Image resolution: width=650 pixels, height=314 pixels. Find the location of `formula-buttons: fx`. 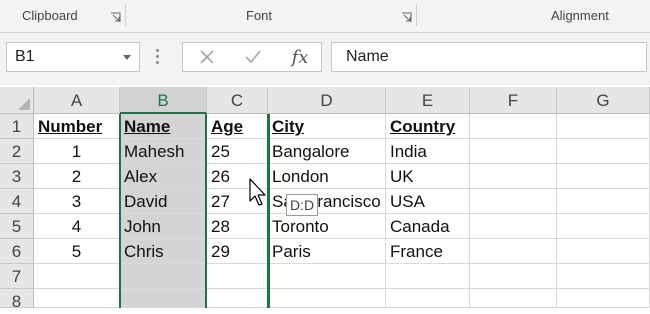

formula-buttons: fx is located at coordinates (252, 57).